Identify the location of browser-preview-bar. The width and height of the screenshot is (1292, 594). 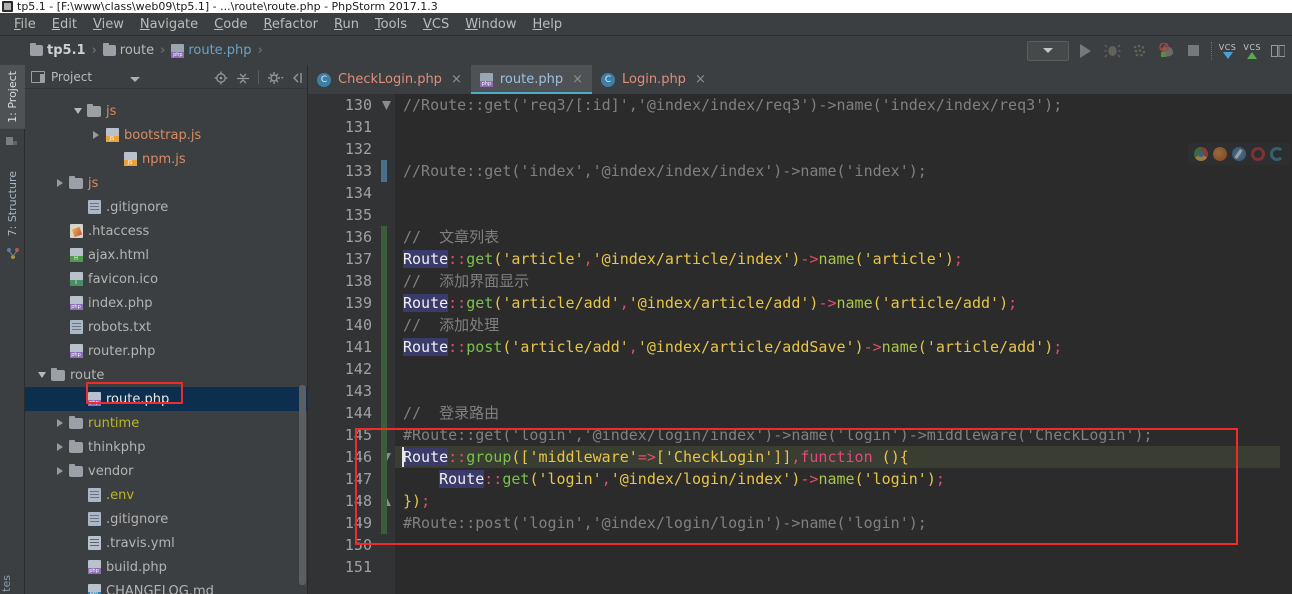
(1239, 154).